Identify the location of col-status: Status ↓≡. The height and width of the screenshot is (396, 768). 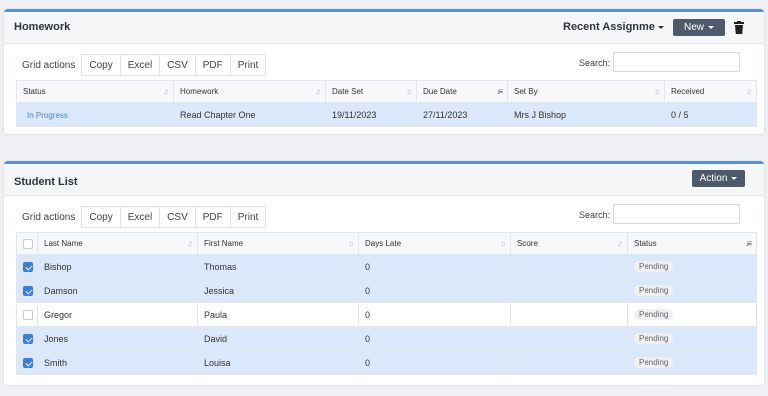
(692, 243).